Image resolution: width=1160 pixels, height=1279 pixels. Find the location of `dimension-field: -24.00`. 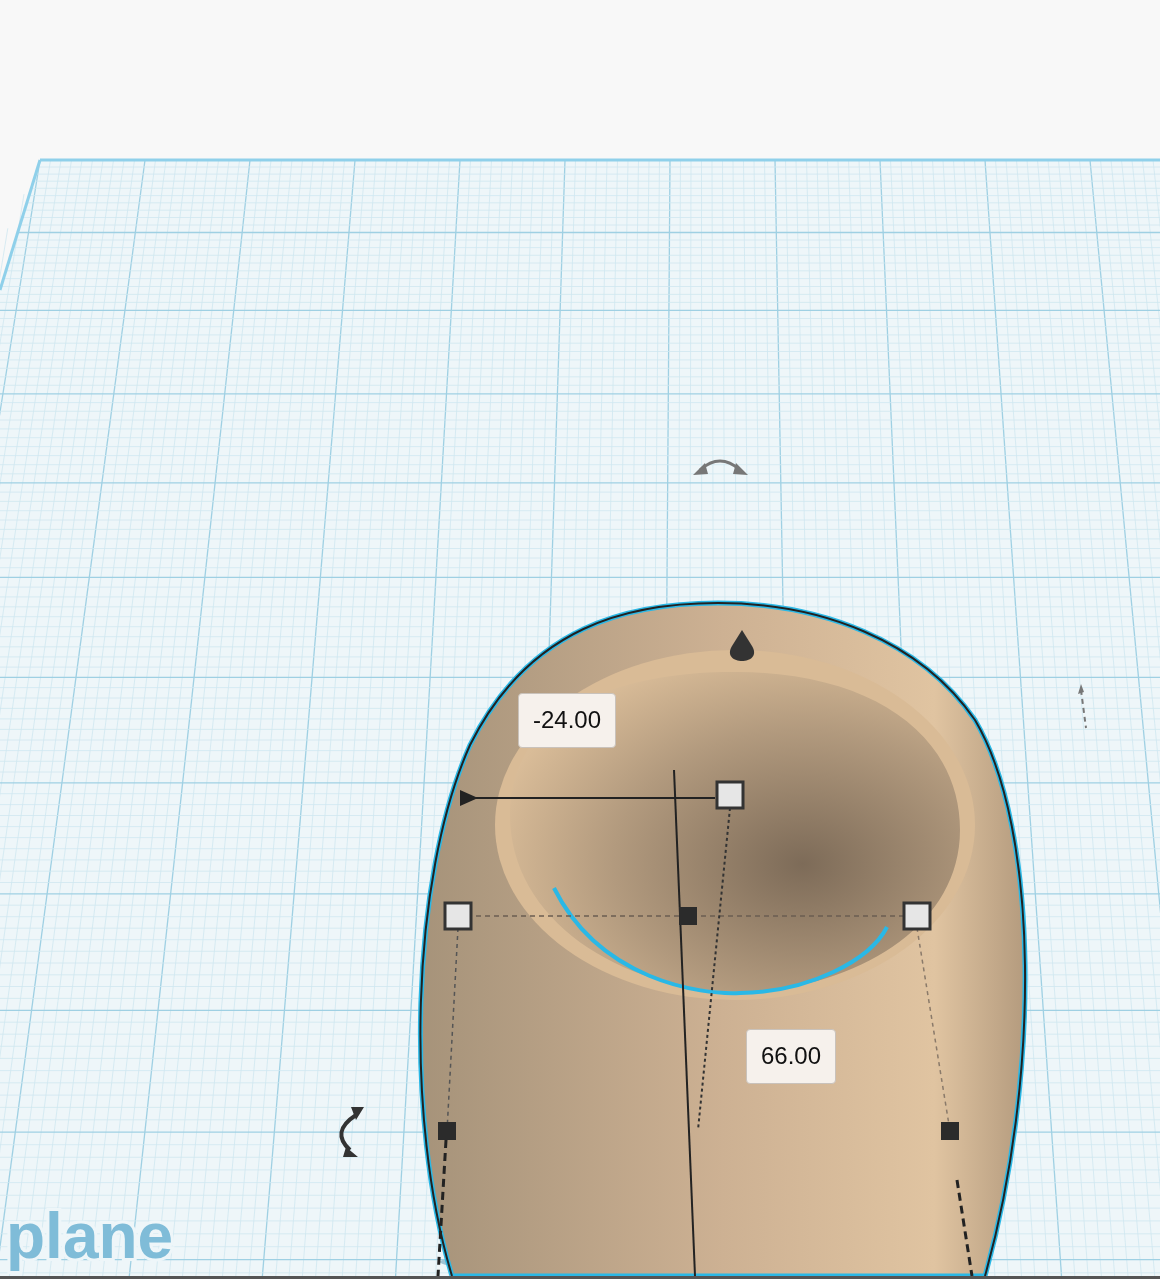

dimension-field: -24.00 is located at coordinates (567, 720).